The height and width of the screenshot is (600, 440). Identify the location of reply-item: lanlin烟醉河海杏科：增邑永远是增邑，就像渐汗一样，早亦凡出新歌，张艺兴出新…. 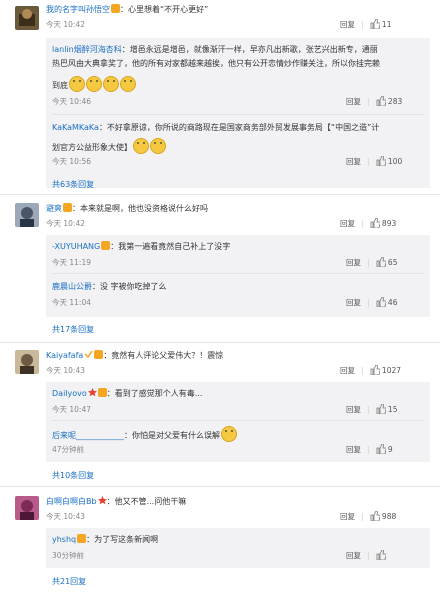
(215, 50).